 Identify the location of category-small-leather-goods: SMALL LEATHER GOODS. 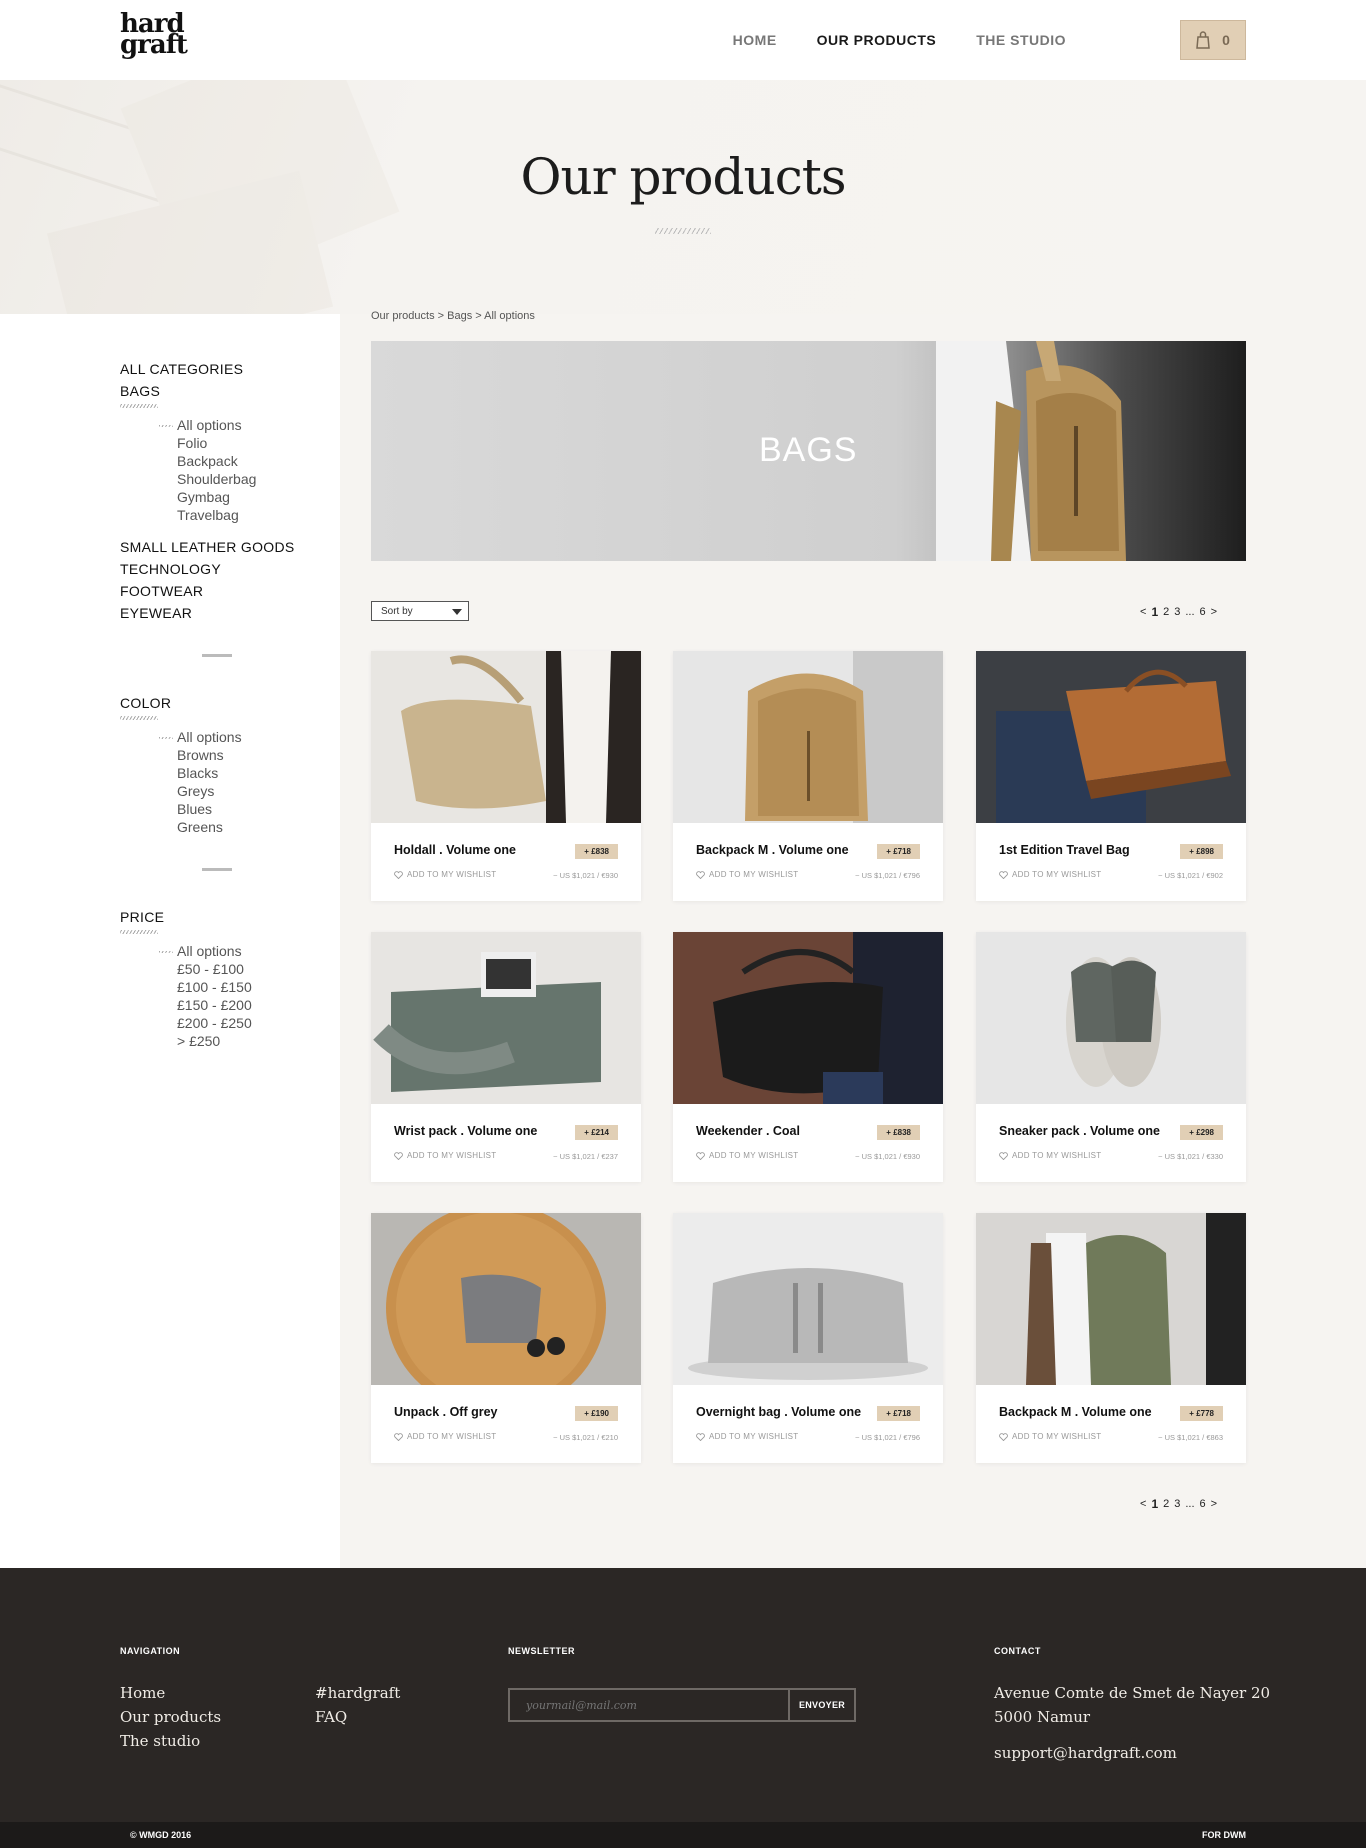
(207, 547).